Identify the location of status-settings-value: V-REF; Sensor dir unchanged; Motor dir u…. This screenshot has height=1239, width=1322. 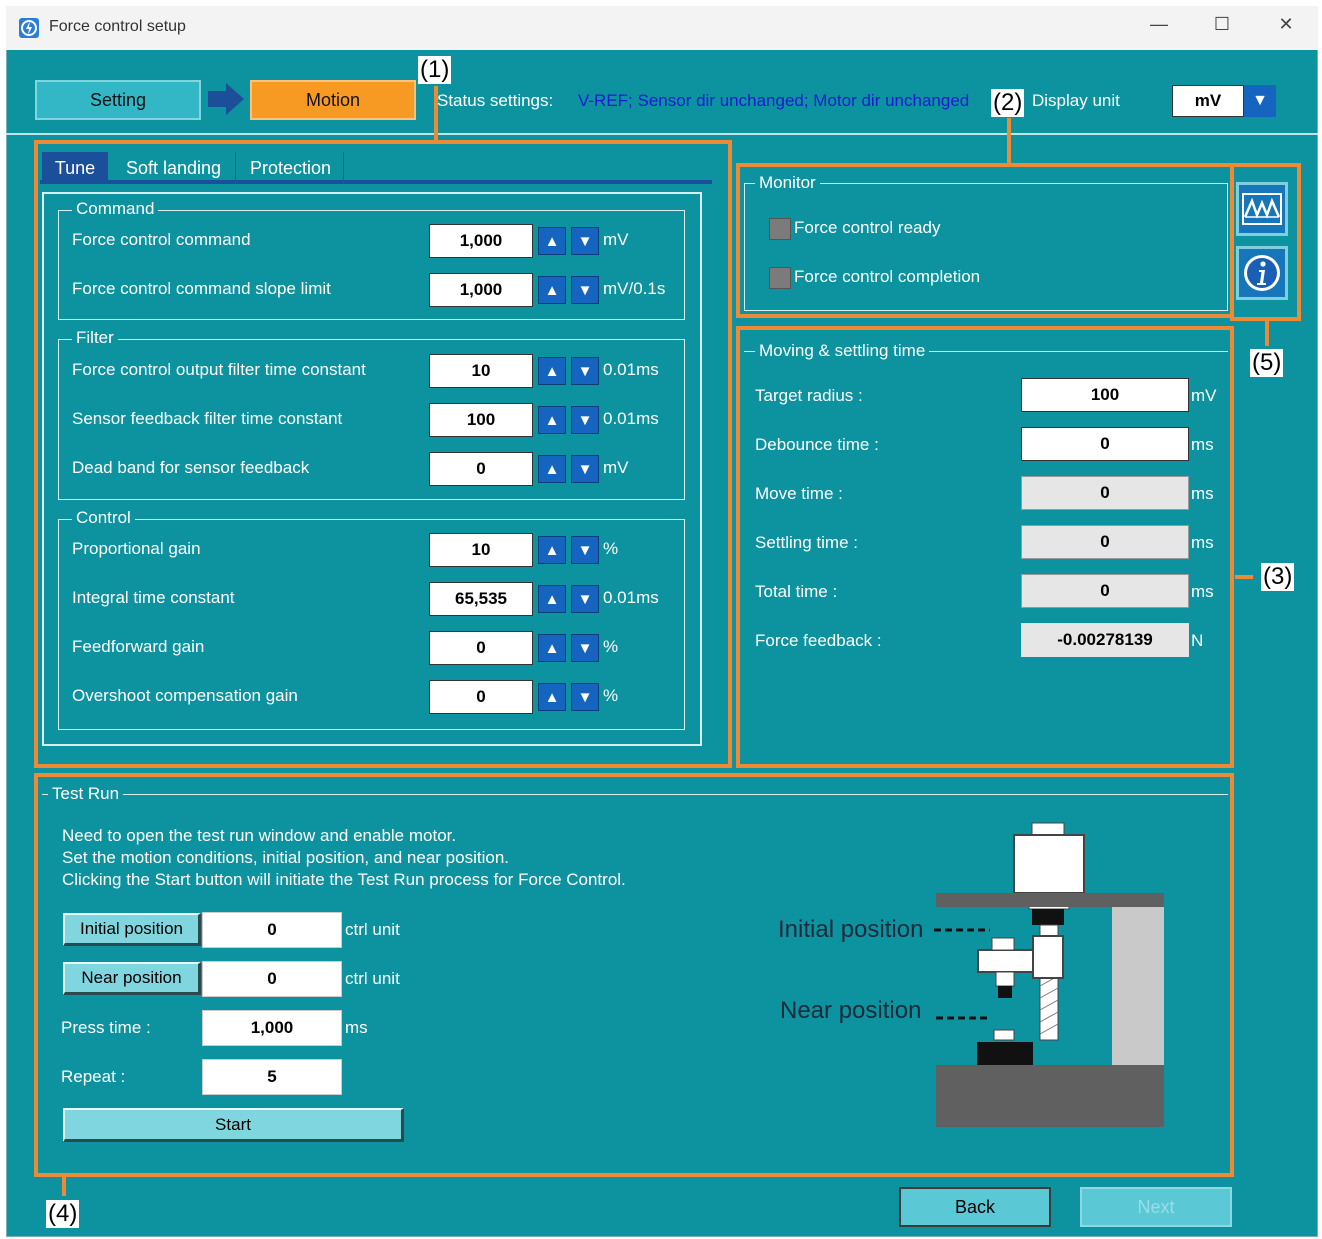
(774, 100).